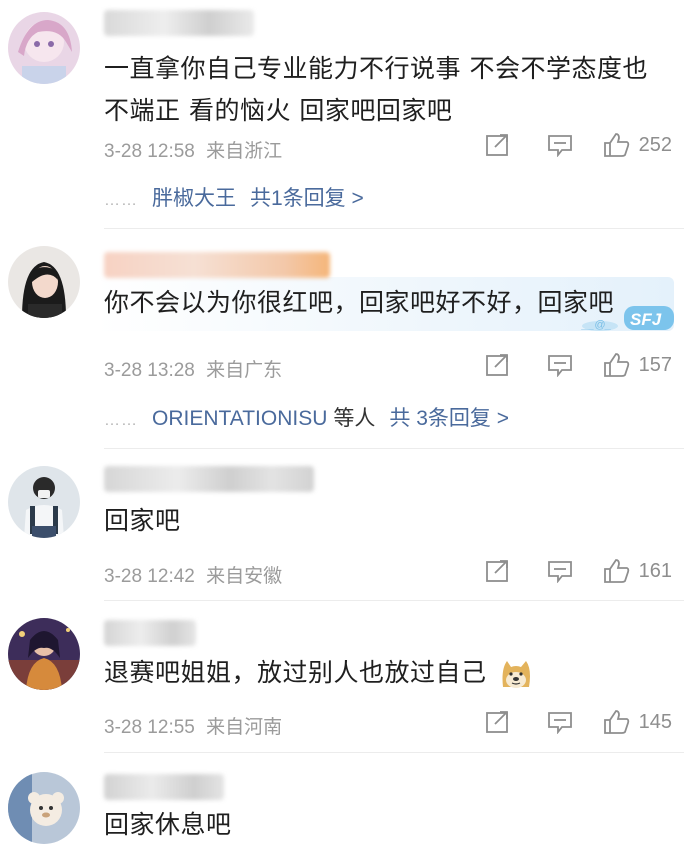  Describe the element at coordinates (244, 576) in the screenshot. I see `location: 来自安徽` at that location.